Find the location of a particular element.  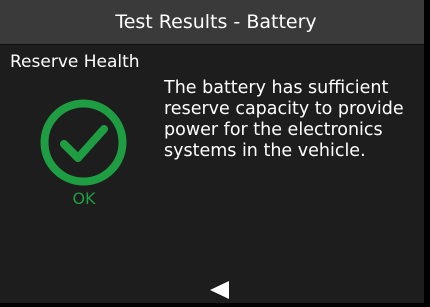

header-bar: Test Results - Battery is located at coordinates (212, 22).